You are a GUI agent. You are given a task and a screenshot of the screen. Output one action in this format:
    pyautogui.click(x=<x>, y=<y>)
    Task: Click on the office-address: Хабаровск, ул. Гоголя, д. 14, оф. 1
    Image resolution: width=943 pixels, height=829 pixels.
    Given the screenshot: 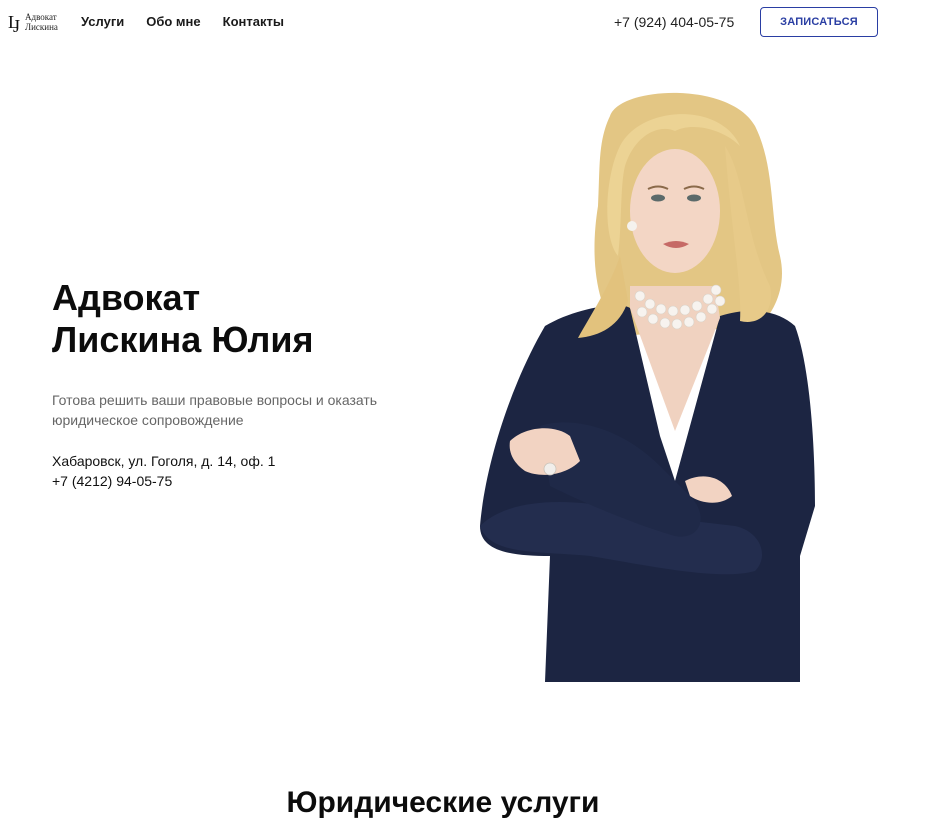 What is the action you would take?
    pyautogui.click(x=164, y=461)
    